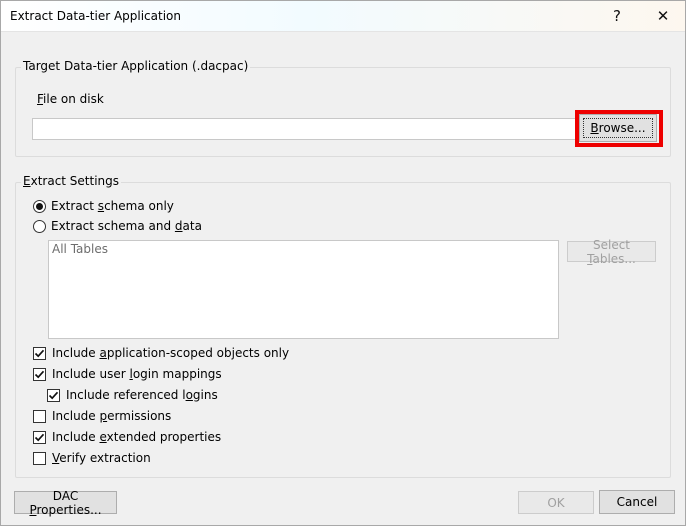 This screenshot has width=686, height=526. What do you see at coordinates (101, 458) in the screenshot?
I see `checkbox-verify-extraction-label: Verify extraction` at bounding box center [101, 458].